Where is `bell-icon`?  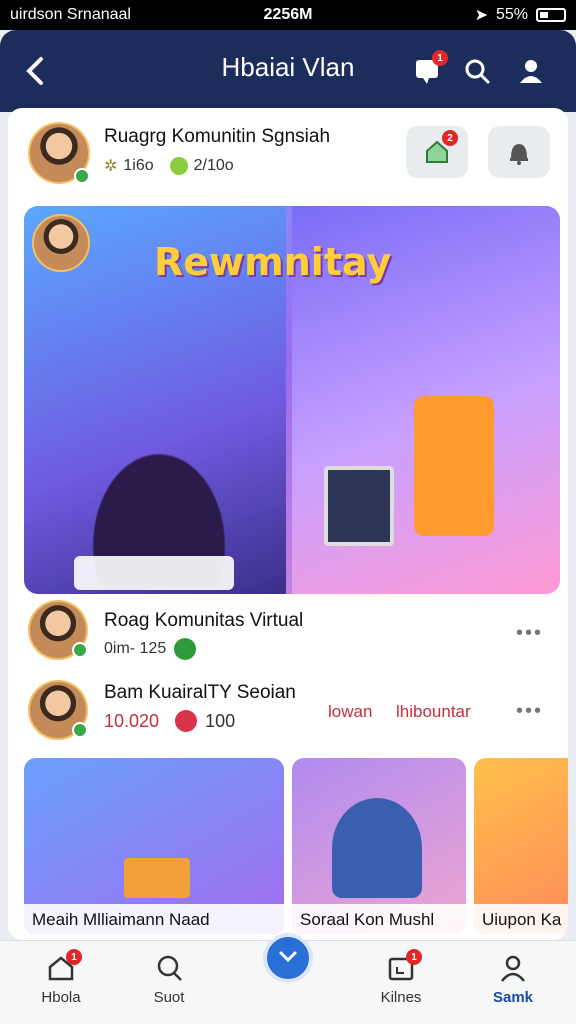 bell-icon is located at coordinates (519, 154).